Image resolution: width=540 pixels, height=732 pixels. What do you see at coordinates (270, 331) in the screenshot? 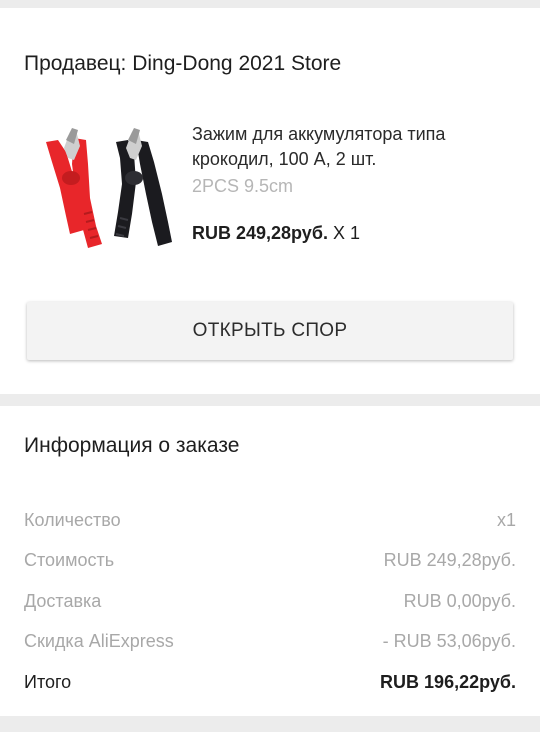
I see `open-dispute-button: ОТКРЫТЬ СПОР` at bounding box center [270, 331].